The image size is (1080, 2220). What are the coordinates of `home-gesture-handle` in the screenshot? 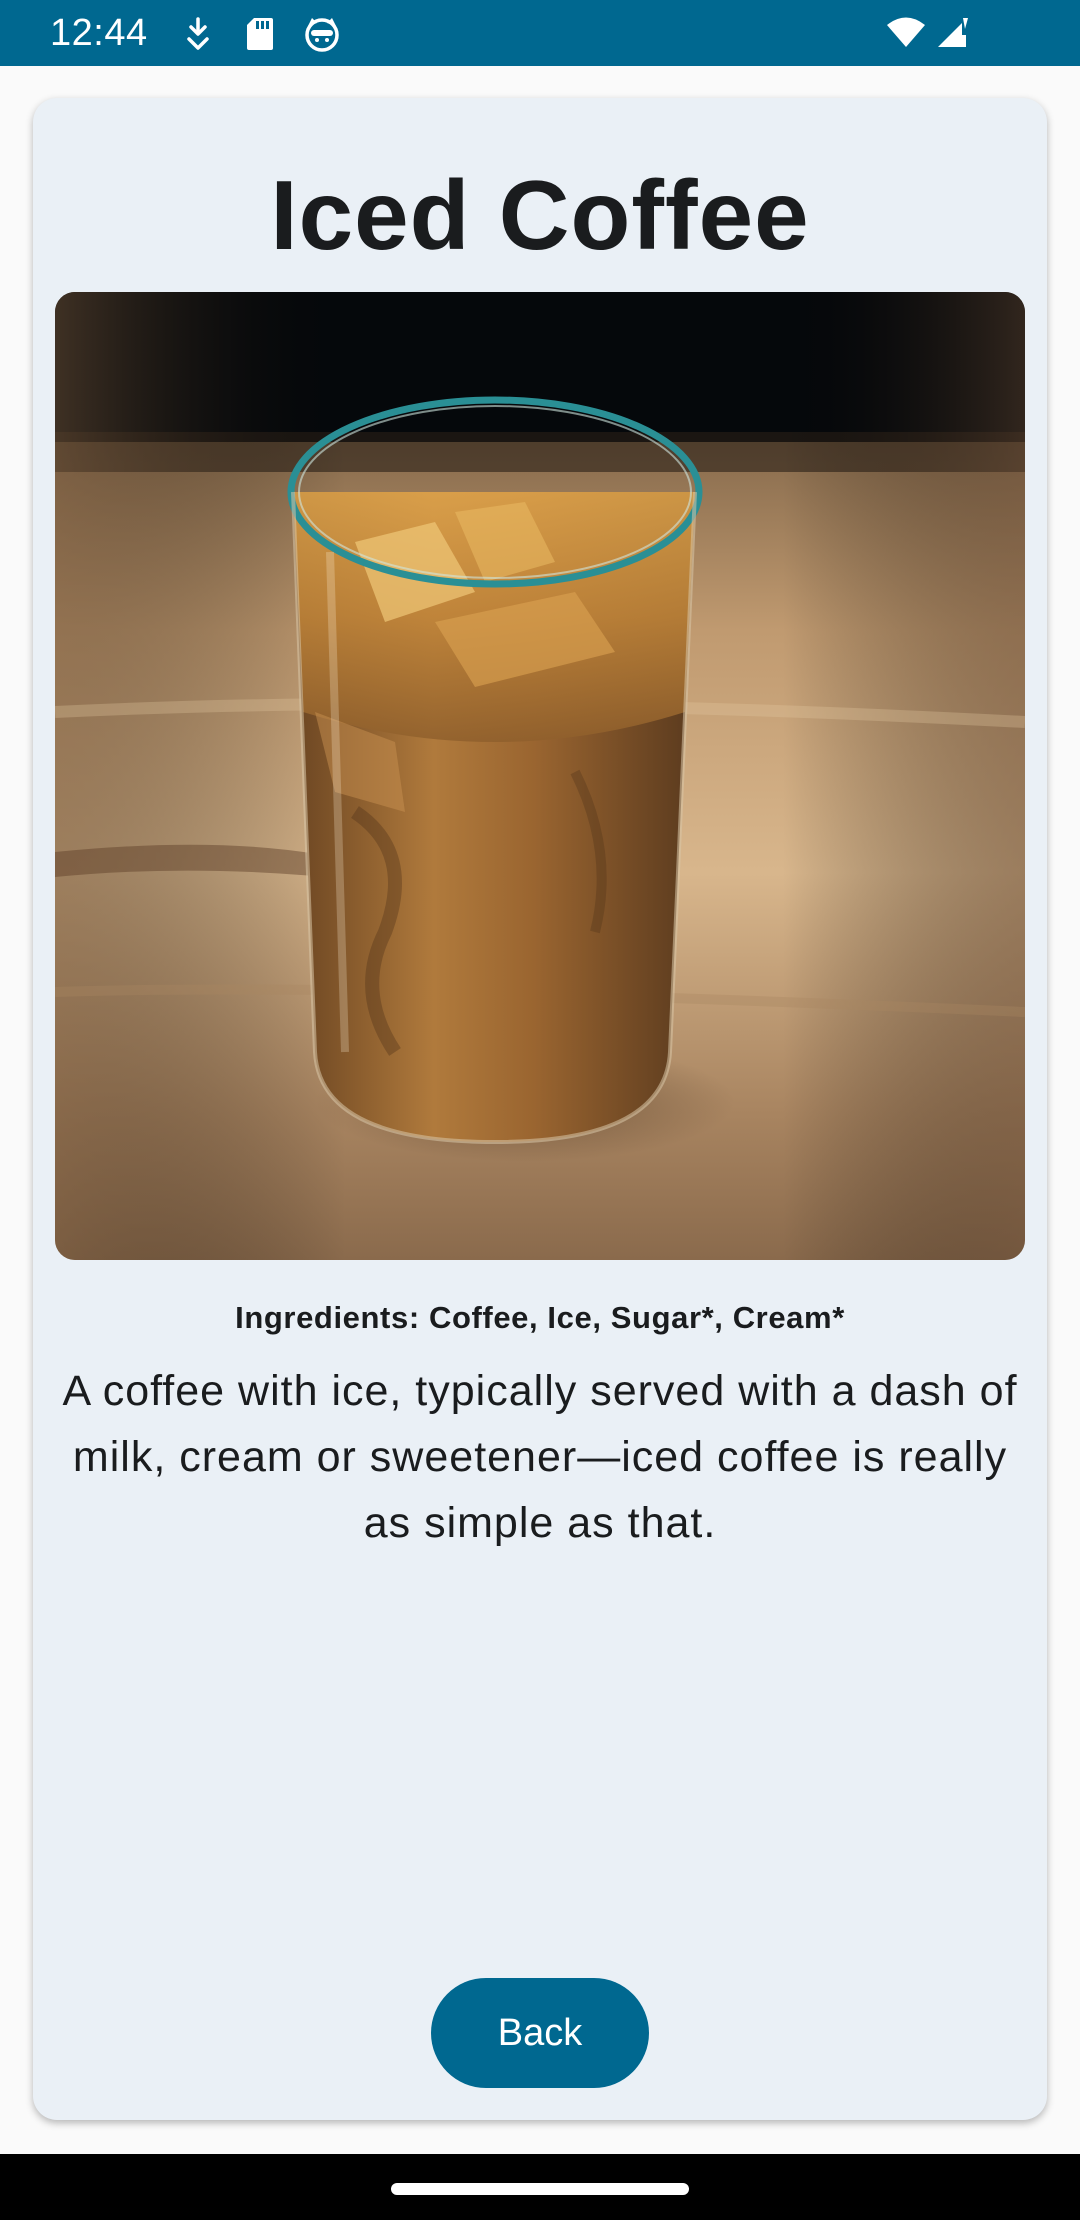 It's located at (540, 2189).